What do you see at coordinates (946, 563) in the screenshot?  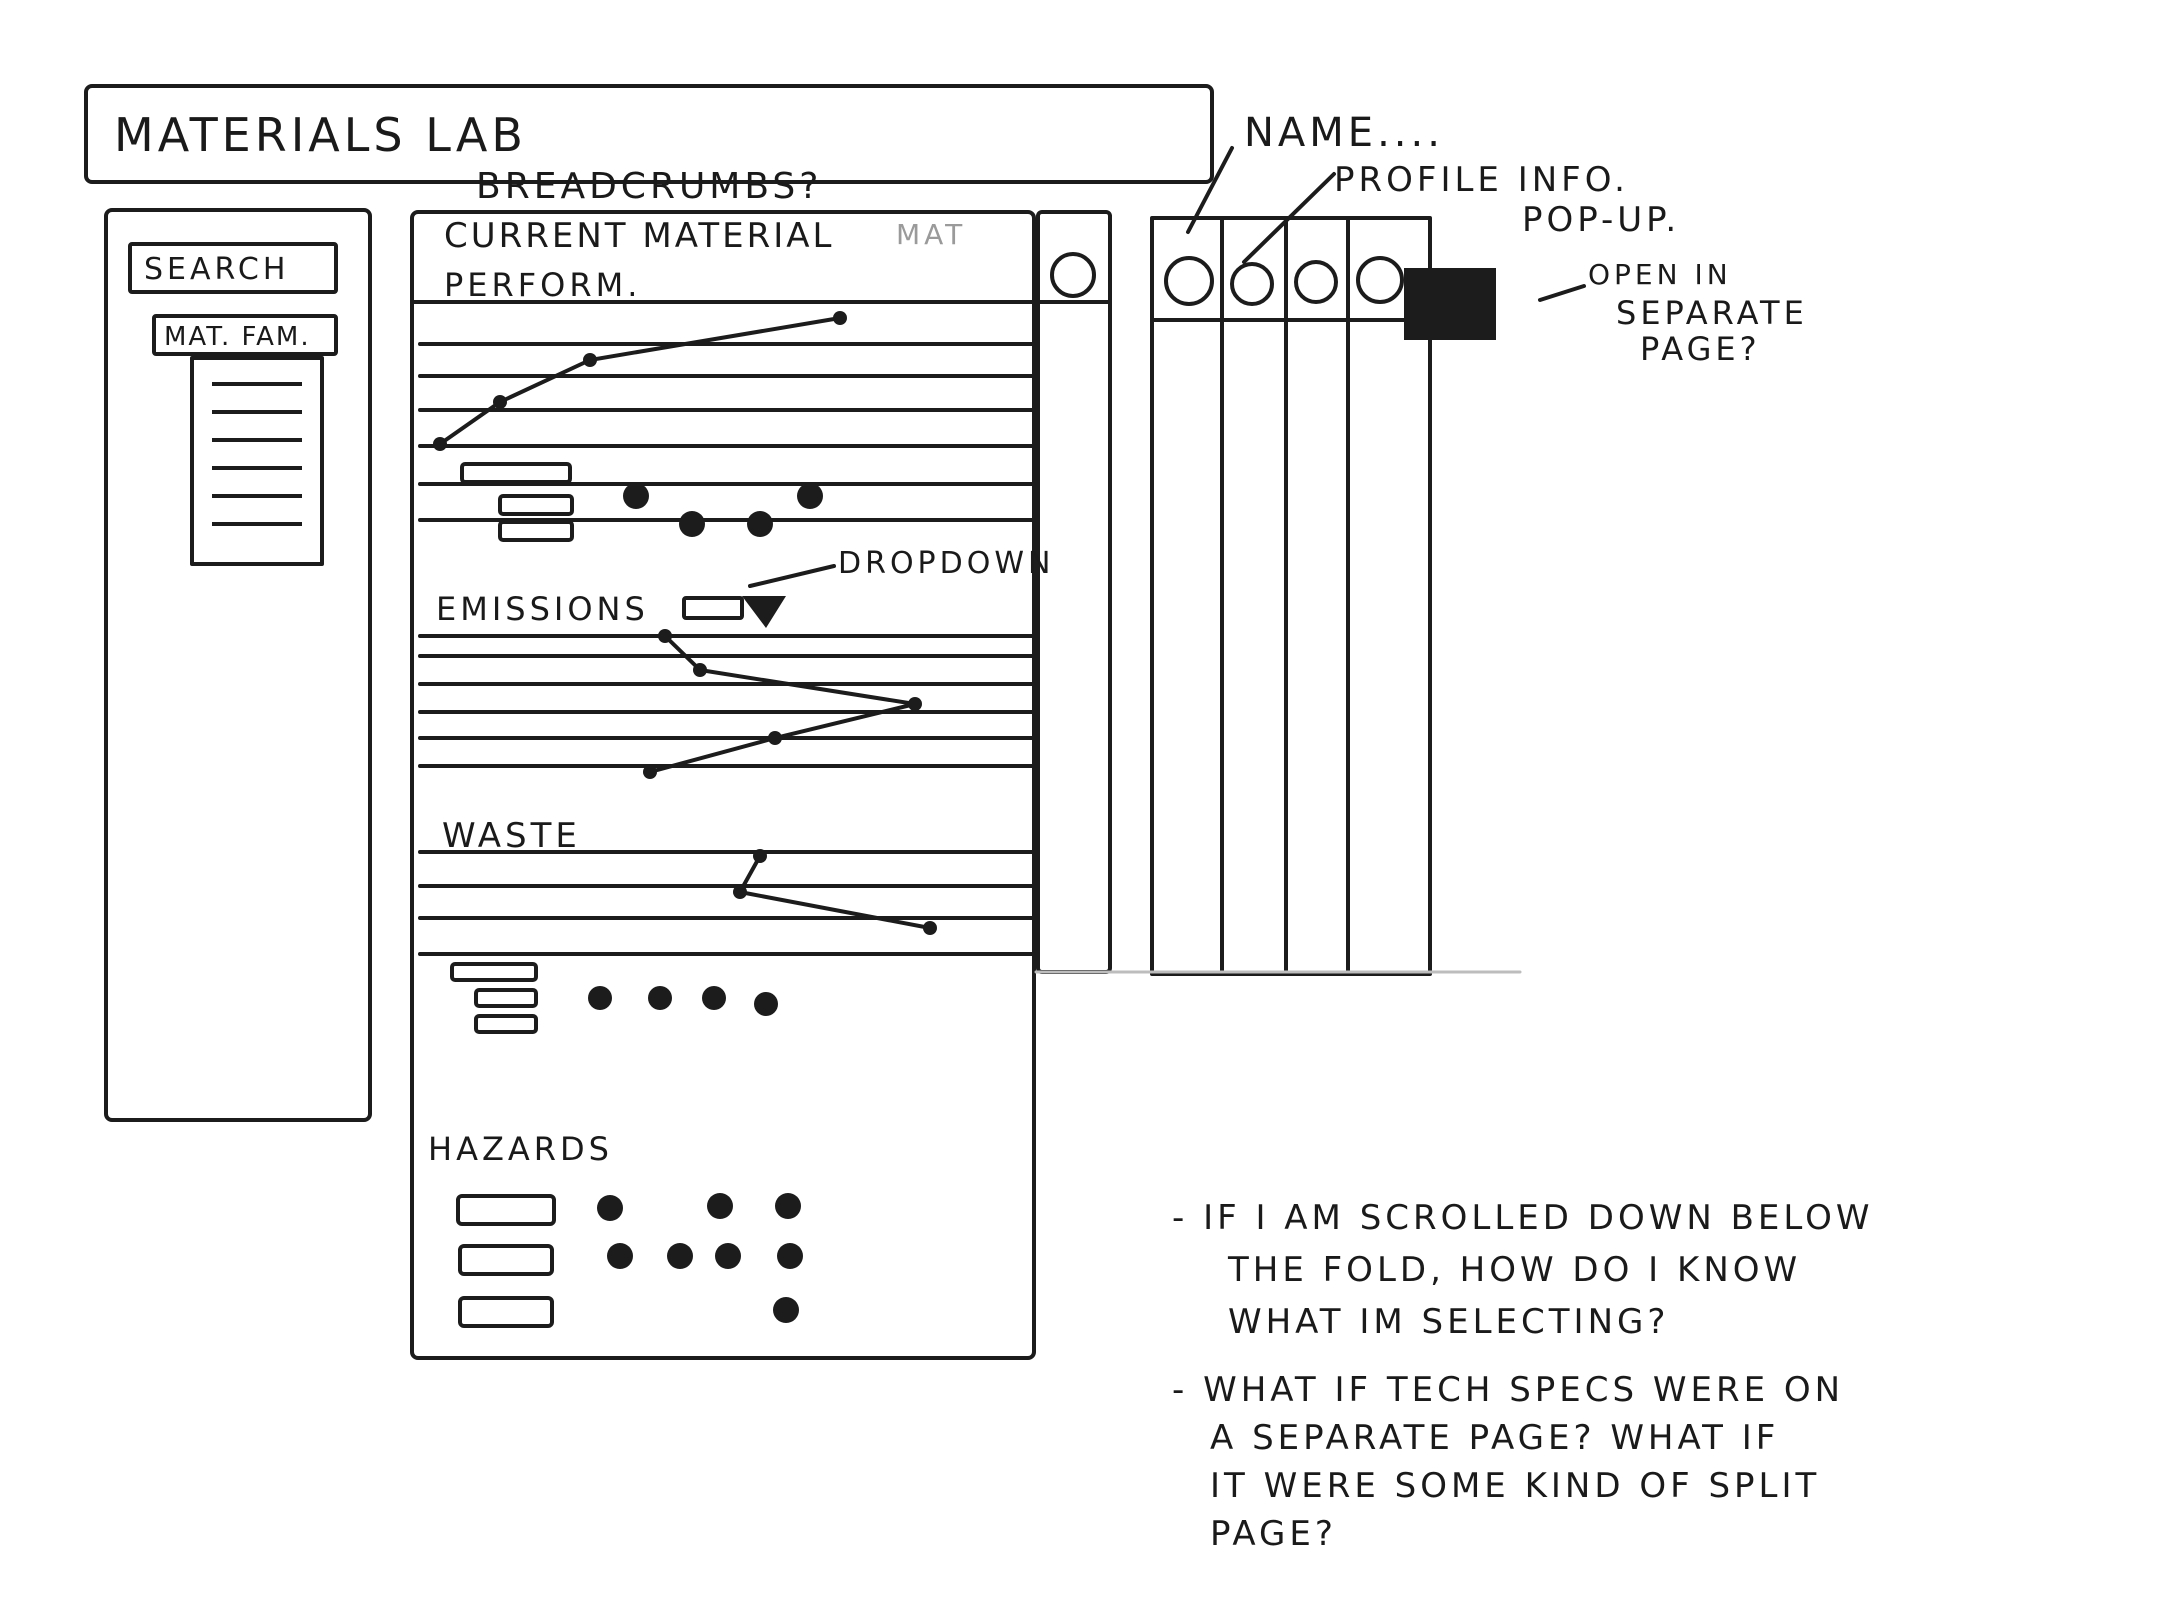 I see `dropdown-note: DROPDOWN` at bounding box center [946, 563].